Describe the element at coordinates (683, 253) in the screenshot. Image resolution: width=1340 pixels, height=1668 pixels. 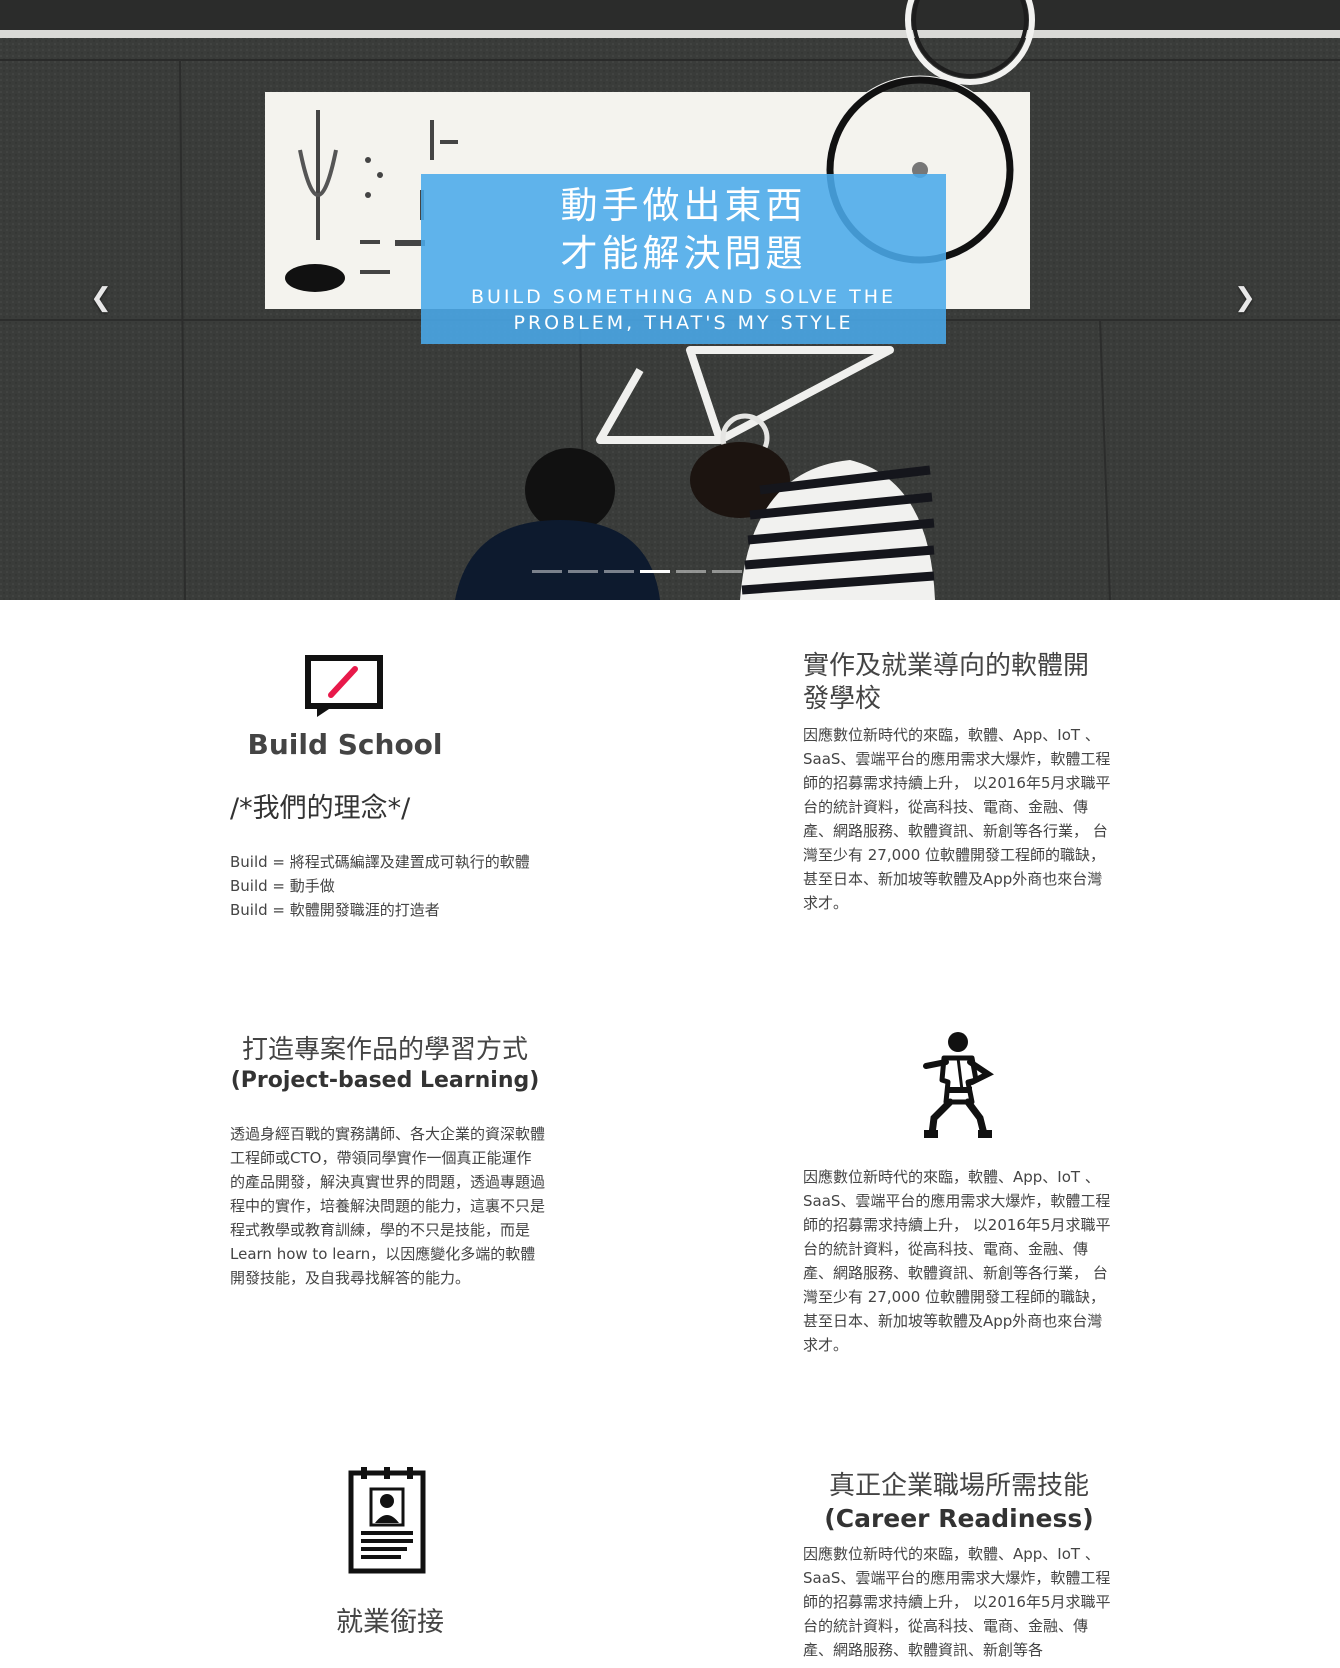
I see `hero-caption-zh-line2: 才能解決問題` at that location.